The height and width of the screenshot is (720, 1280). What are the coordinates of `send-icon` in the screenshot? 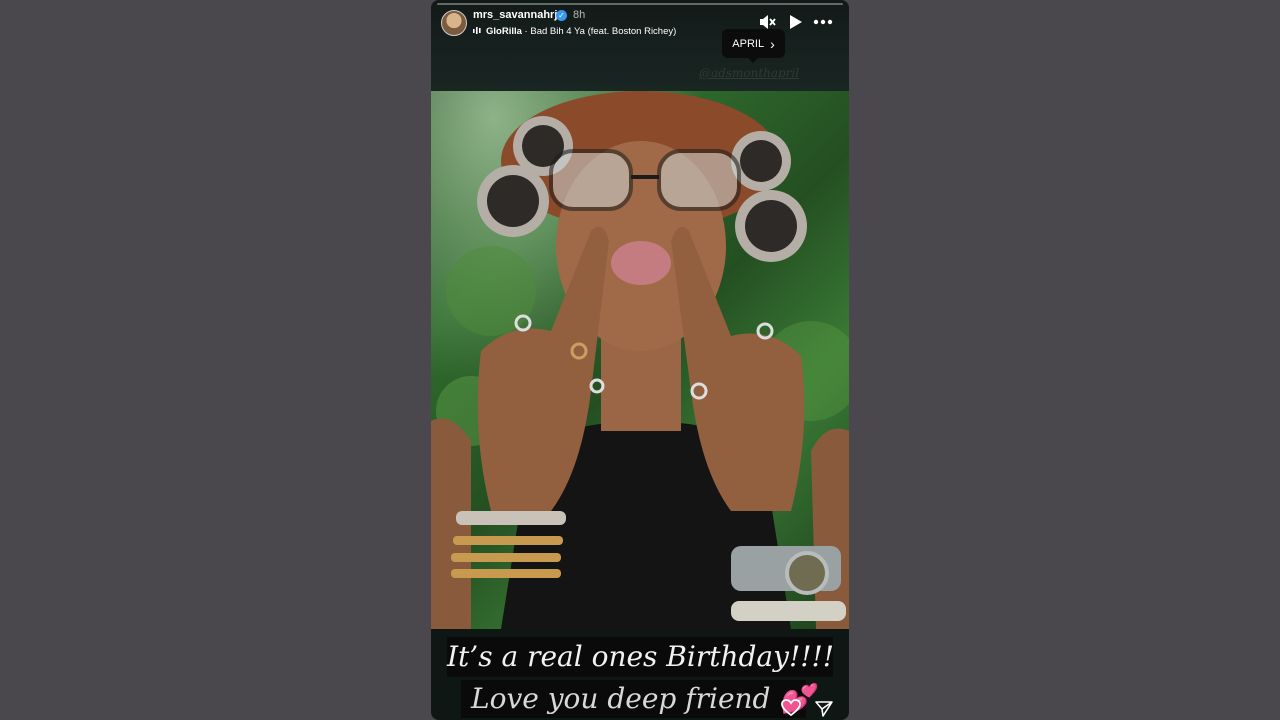 It's located at (824, 709).